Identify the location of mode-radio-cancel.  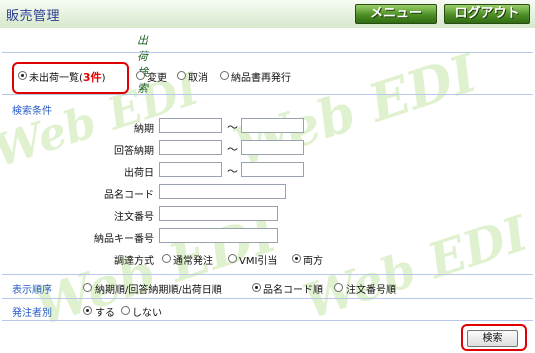
(181, 75).